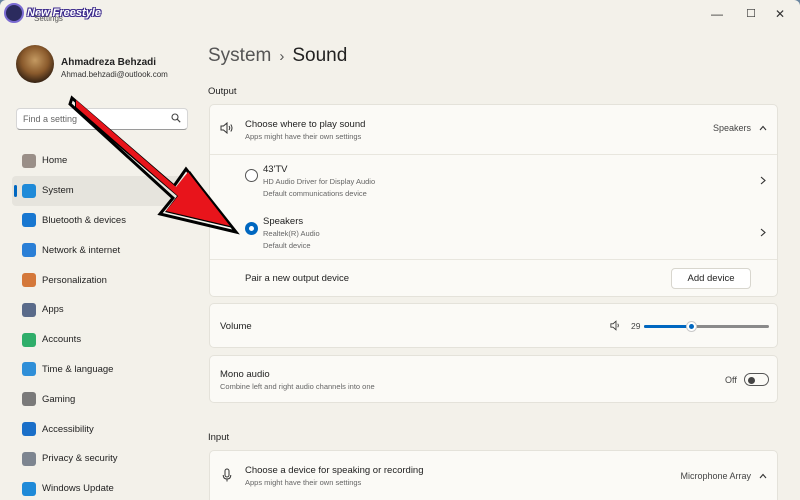 The image size is (800, 500). What do you see at coordinates (320, 55) in the screenshot?
I see `page-title: Sound` at bounding box center [320, 55].